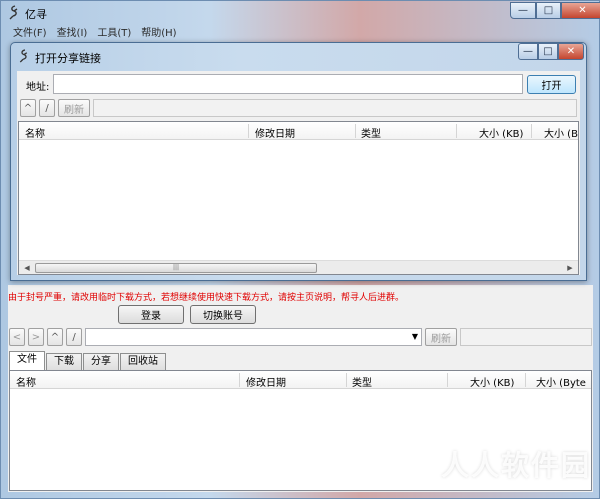 This screenshot has height=499, width=600. Describe the element at coordinates (253, 337) in the screenshot. I see `path-dropdown: ▼` at that location.